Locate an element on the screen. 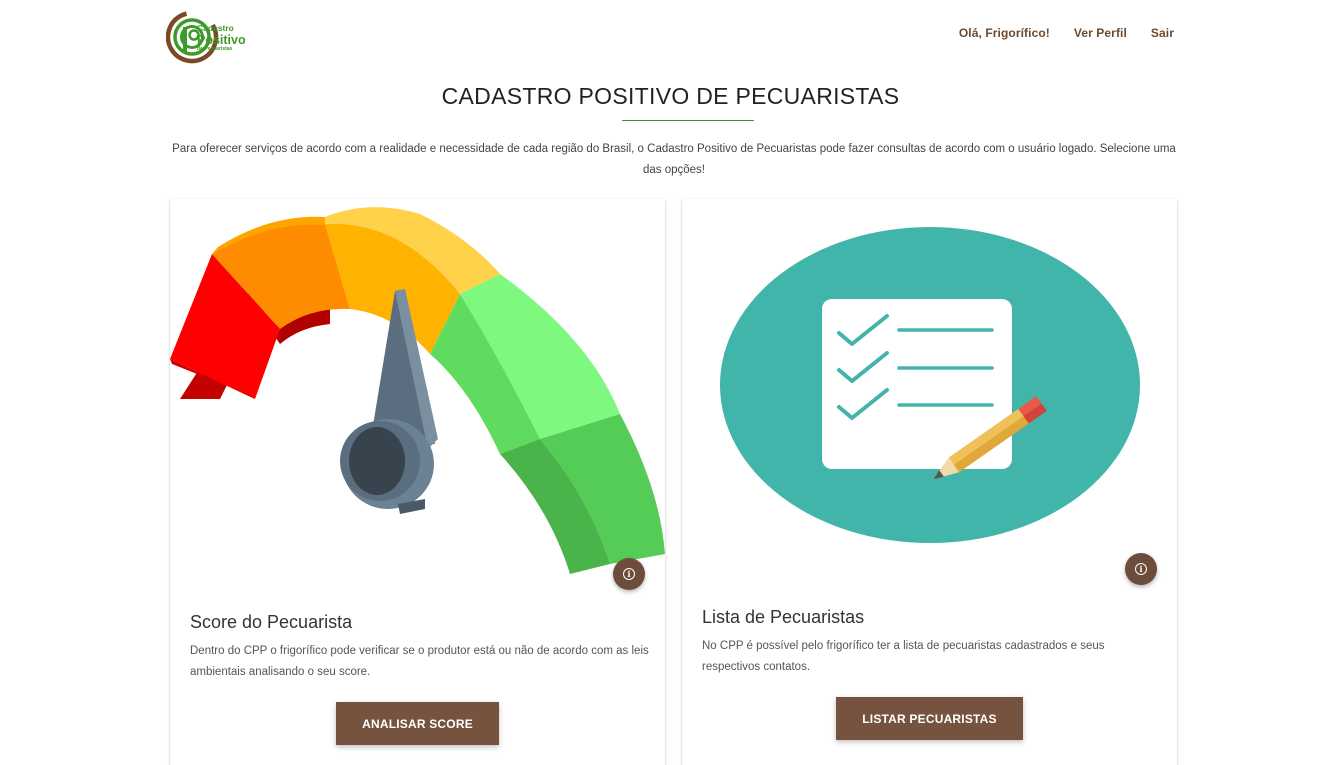 Image resolution: width=1341 pixels, height=765 pixels. list-info-button: i is located at coordinates (1141, 569).